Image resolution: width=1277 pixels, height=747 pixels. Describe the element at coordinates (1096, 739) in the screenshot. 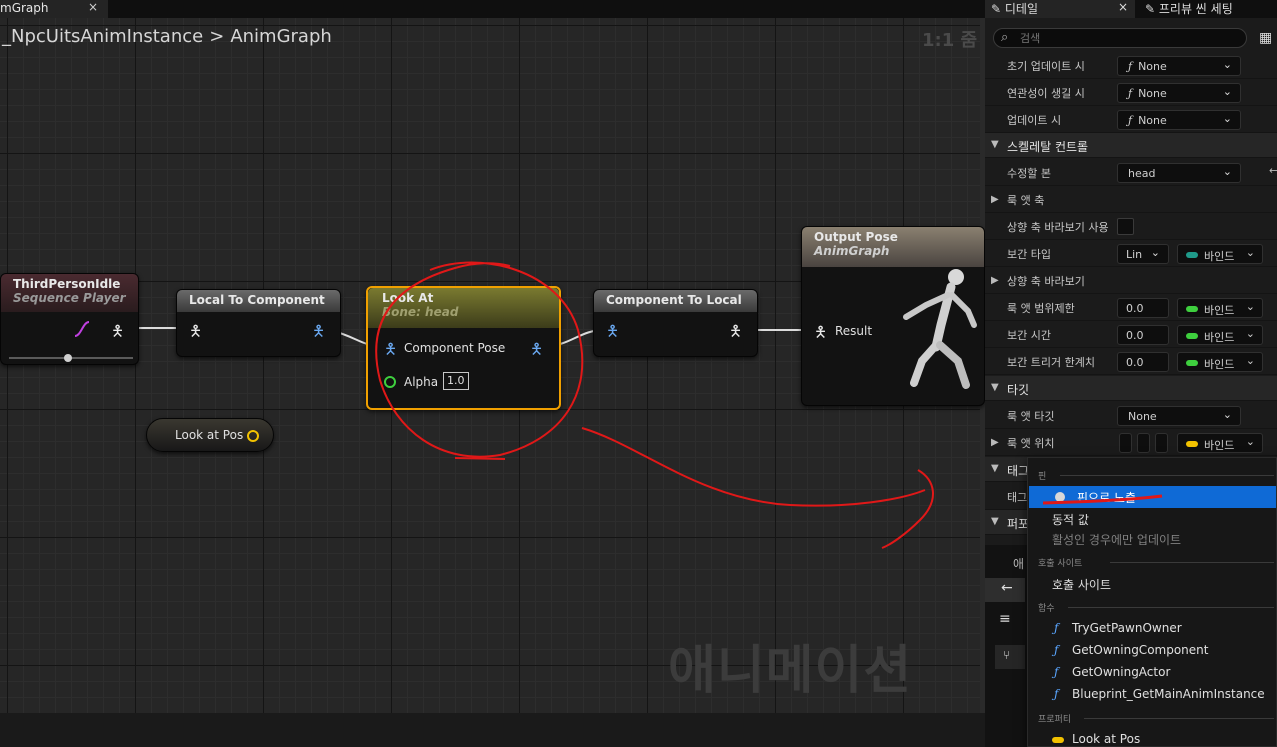

I see `menu-property-item: Look at Pos` at that location.